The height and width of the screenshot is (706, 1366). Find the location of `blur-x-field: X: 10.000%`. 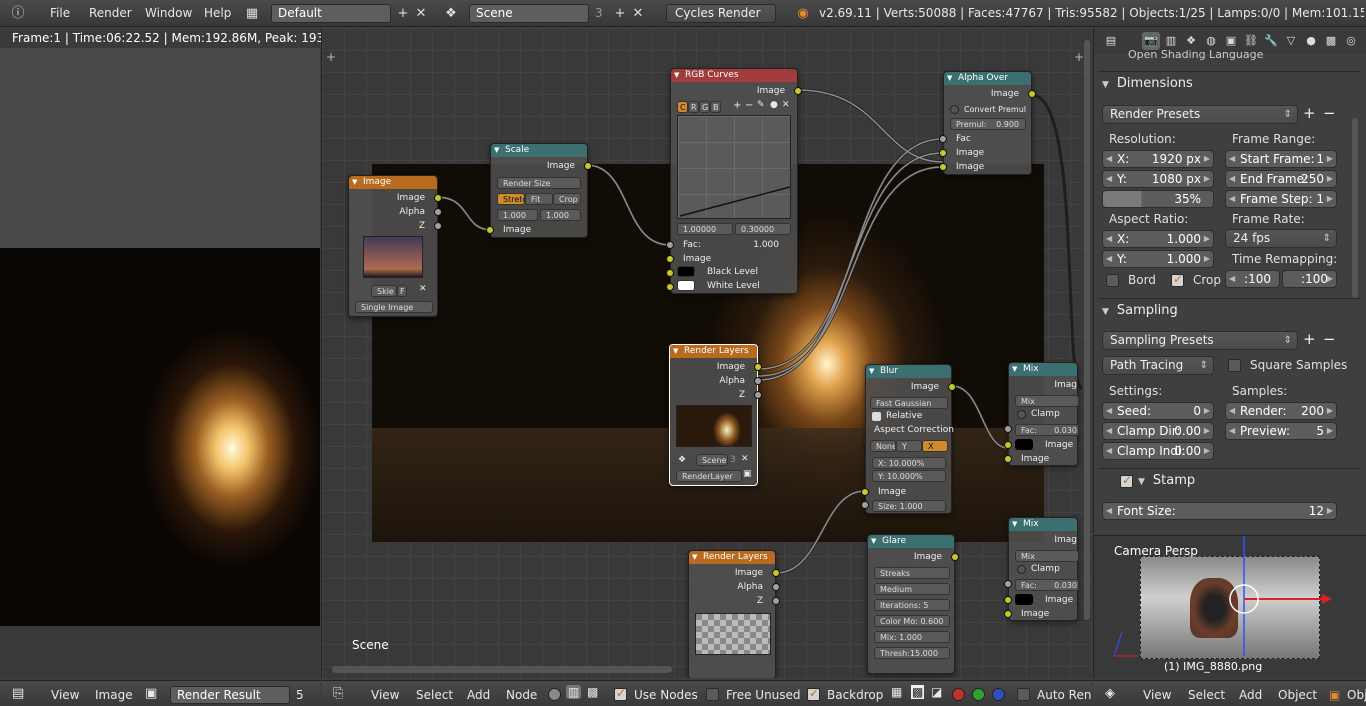

blur-x-field: X: 10.000% is located at coordinates (909, 463).